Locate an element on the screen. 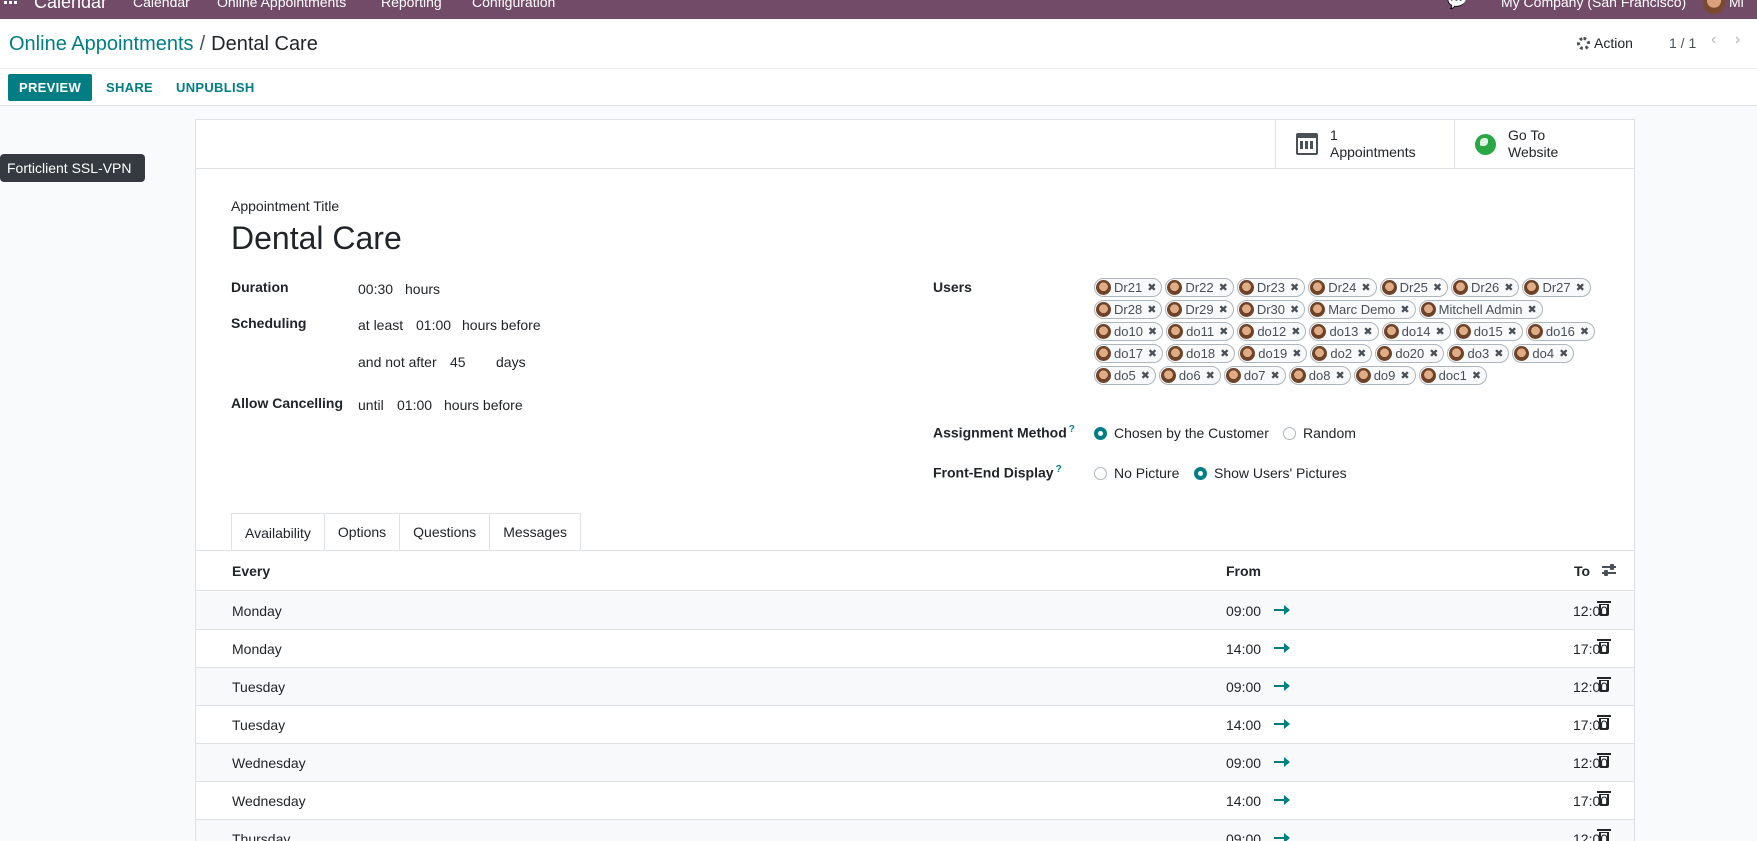  pager-value: 1 / 1 is located at coordinates (1682, 43).